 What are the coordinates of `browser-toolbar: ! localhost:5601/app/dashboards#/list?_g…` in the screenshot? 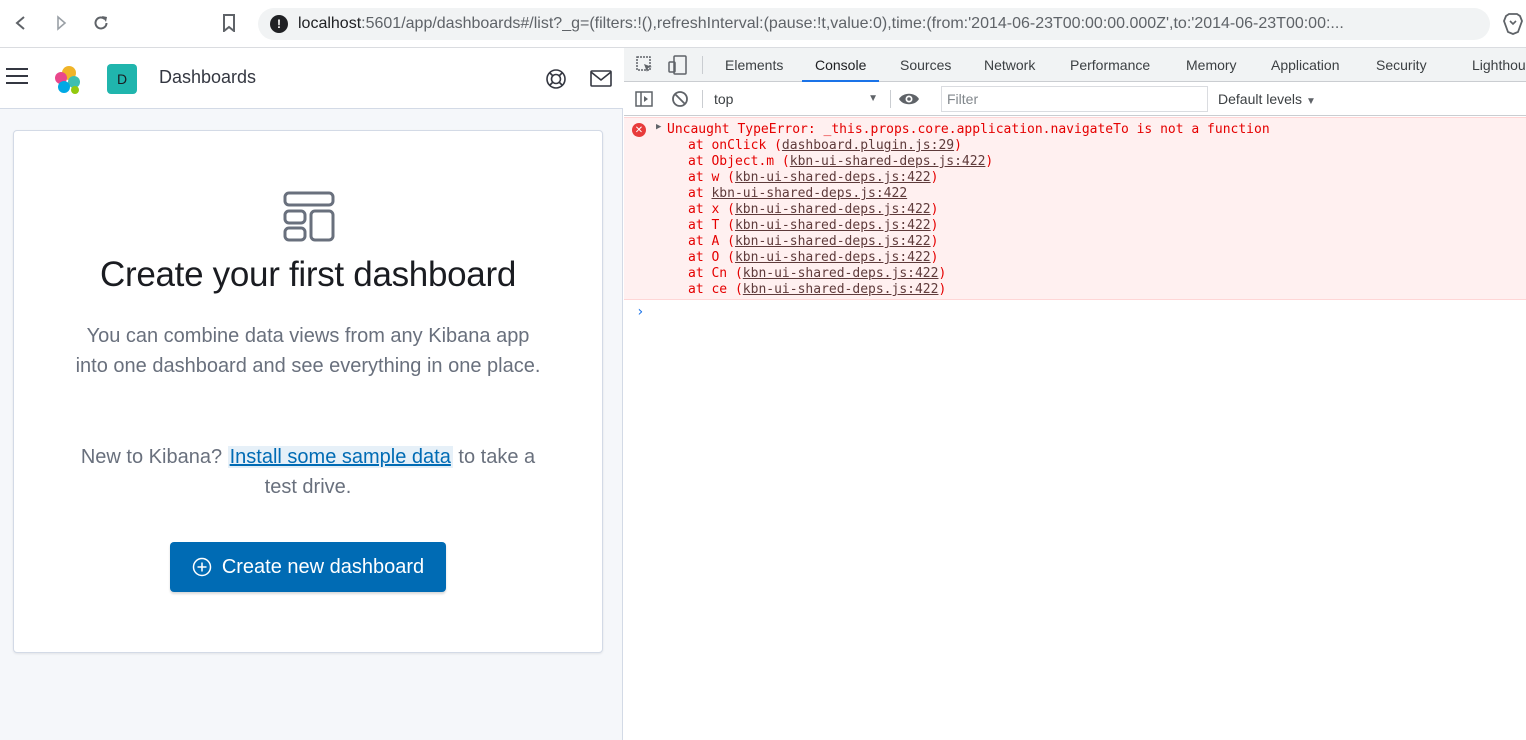 It's located at (763, 24).